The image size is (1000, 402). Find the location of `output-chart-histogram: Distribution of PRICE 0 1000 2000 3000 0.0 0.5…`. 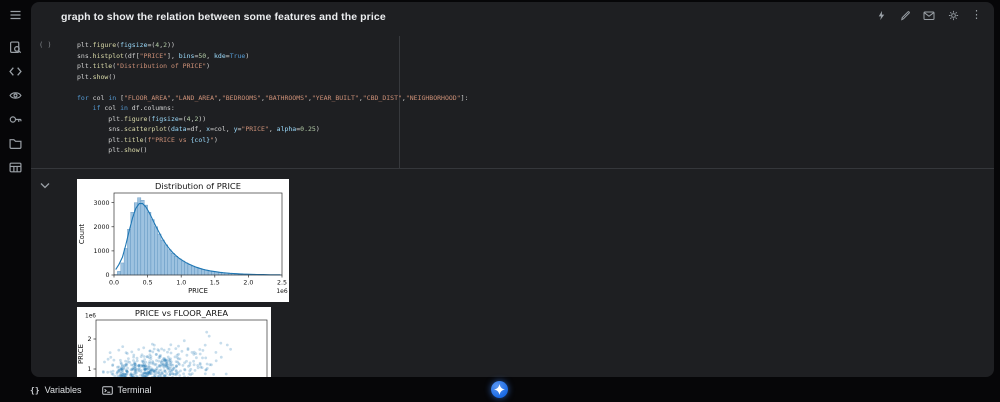

output-chart-histogram: Distribution of PRICE 0 1000 2000 3000 0.0 0.5… is located at coordinates (183, 240).